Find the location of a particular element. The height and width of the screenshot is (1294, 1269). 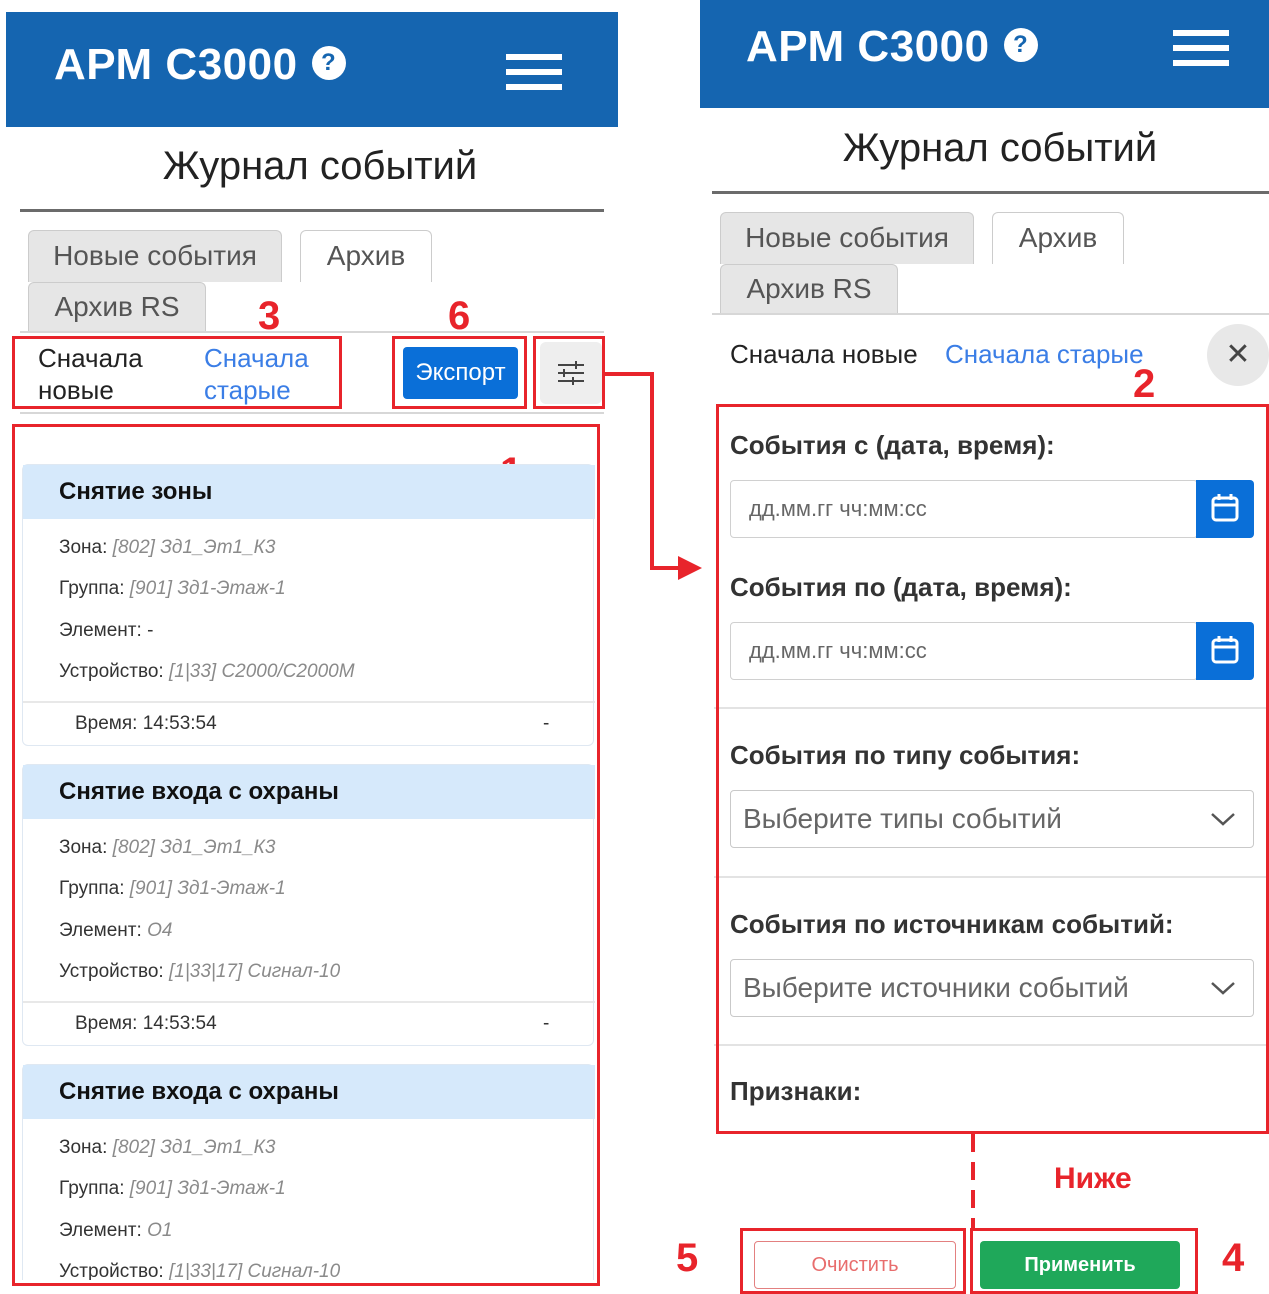

close-icon: ✕ is located at coordinates (1238, 354).